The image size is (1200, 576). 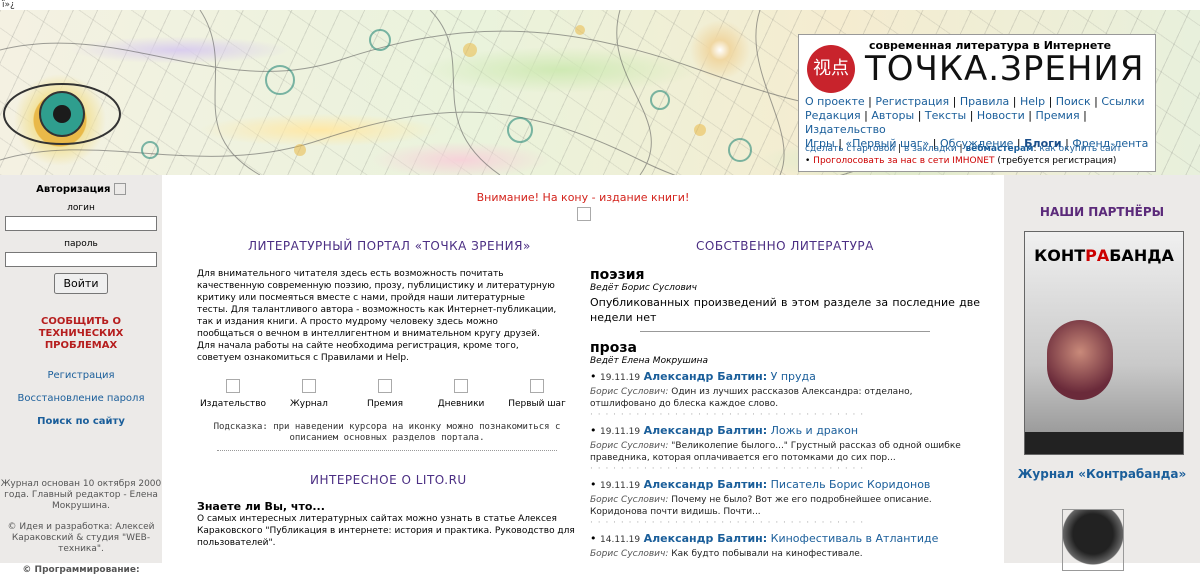 What do you see at coordinates (1093, 540) in the screenshot?
I see `tree-partner-image` at bounding box center [1093, 540].